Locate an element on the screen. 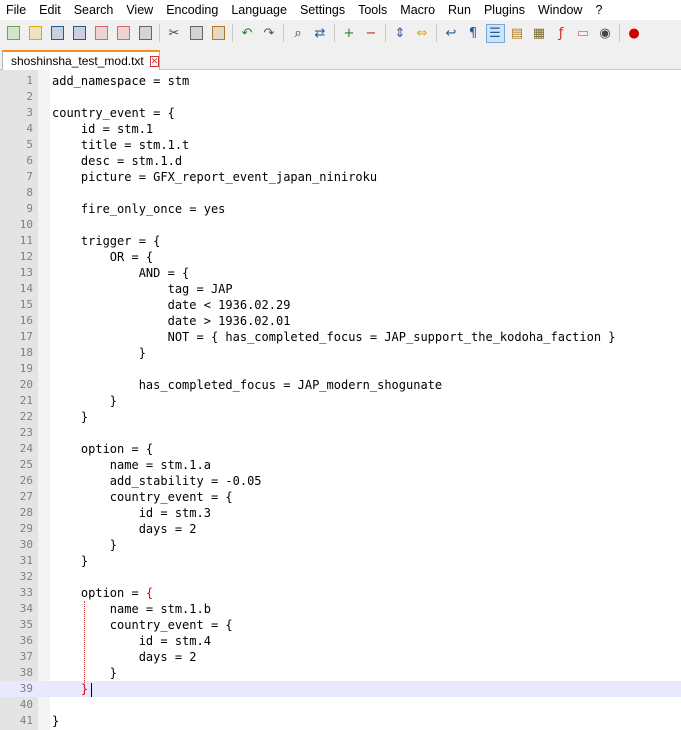 This screenshot has height=730, width=681. code-line: 1 add_namespace = stm is located at coordinates (340, 81).